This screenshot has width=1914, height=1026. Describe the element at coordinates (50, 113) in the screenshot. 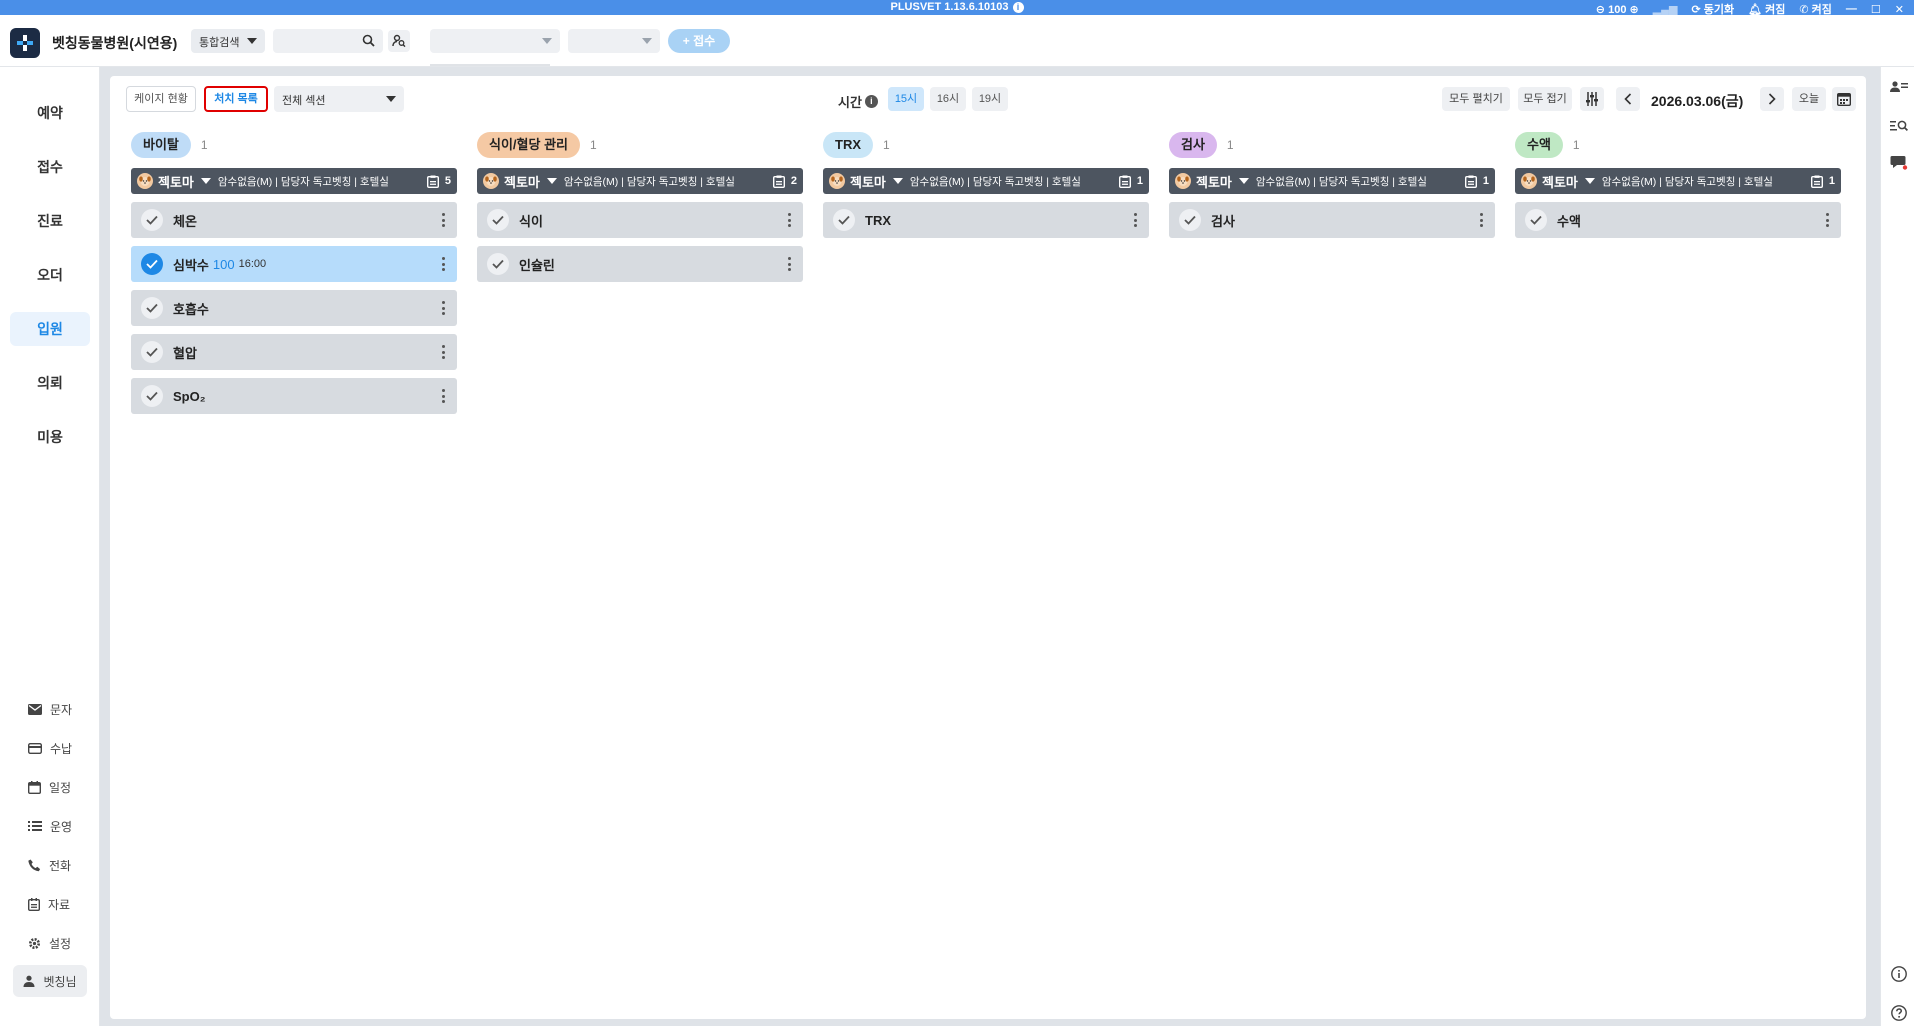

I see `nav-reservation: 예약` at that location.